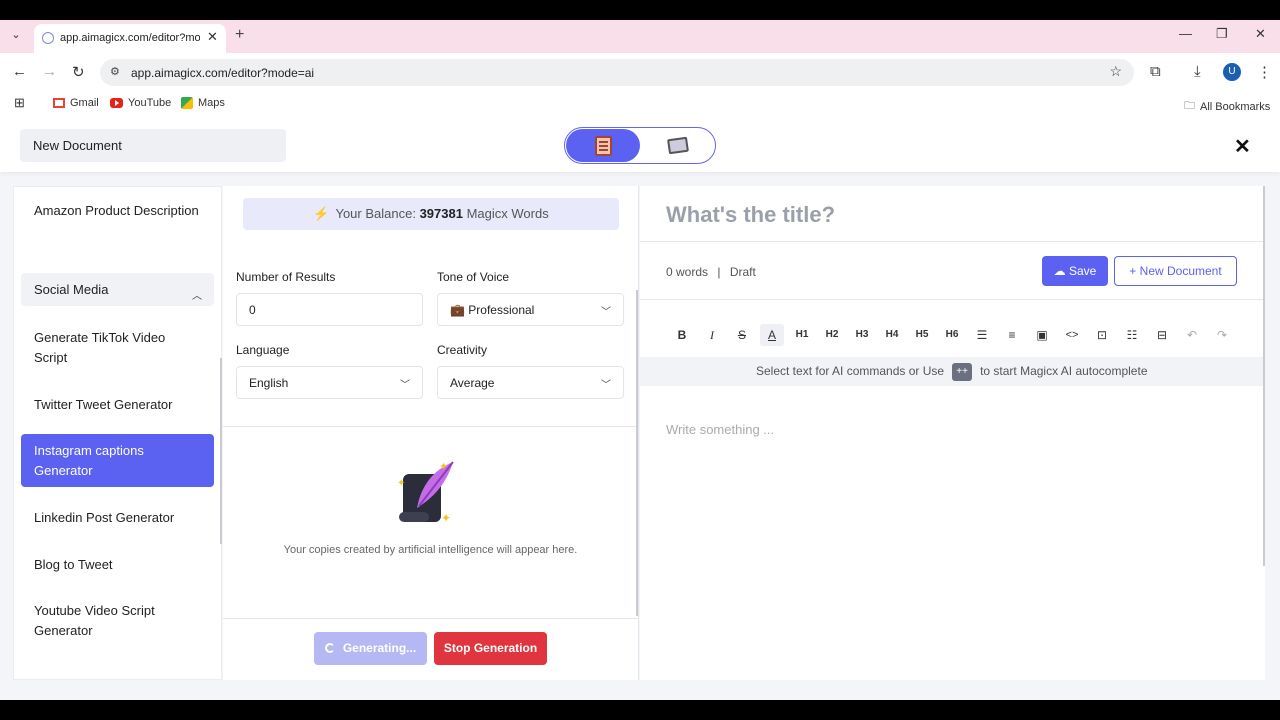 This screenshot has height=720, width=1280. I want to click on window-close-icon: ✕, so click(1260, 34).